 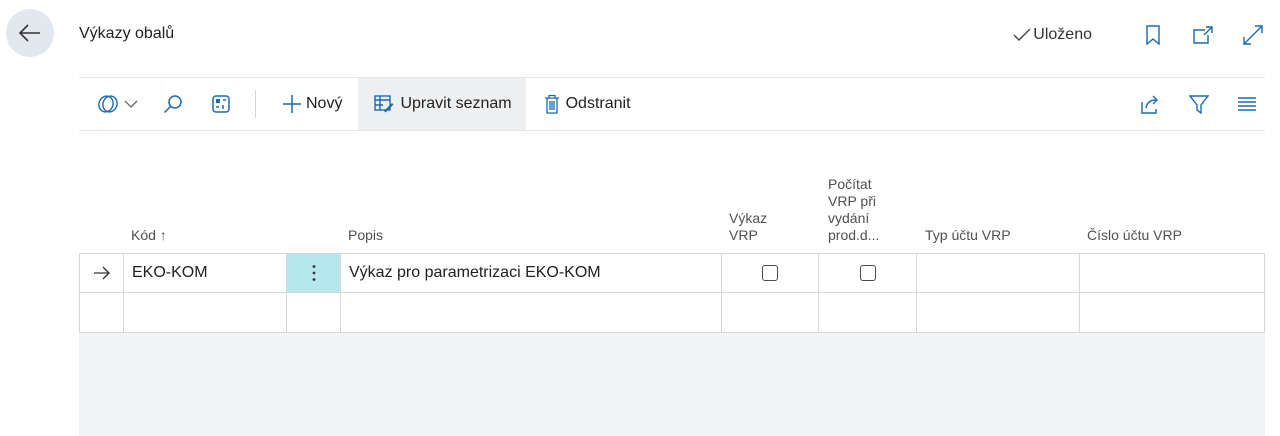 I want to click on column-header-label: Popis, so click(x=366, y=235).